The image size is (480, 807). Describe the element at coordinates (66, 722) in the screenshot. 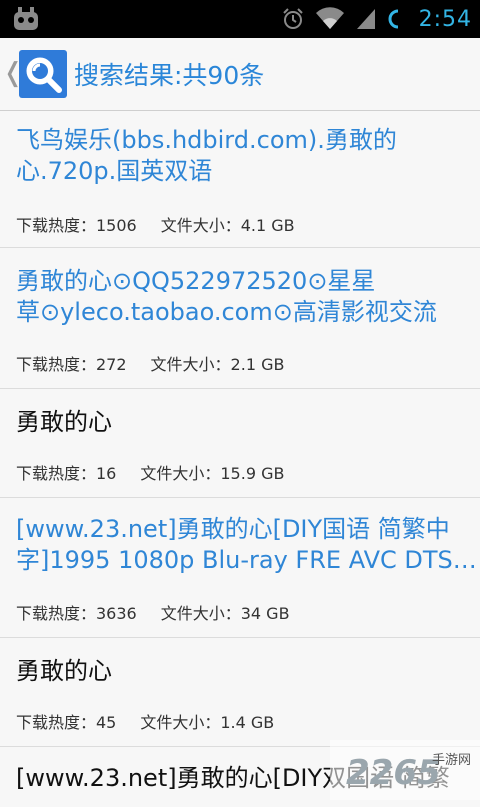

I see `download-heat: 下载热度：45` at that location.